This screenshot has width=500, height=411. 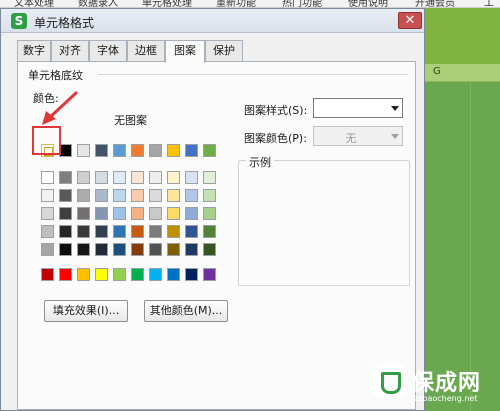 I want to click on pattern-color-label: 图案颜色(P):, so click(x=275, y=138).